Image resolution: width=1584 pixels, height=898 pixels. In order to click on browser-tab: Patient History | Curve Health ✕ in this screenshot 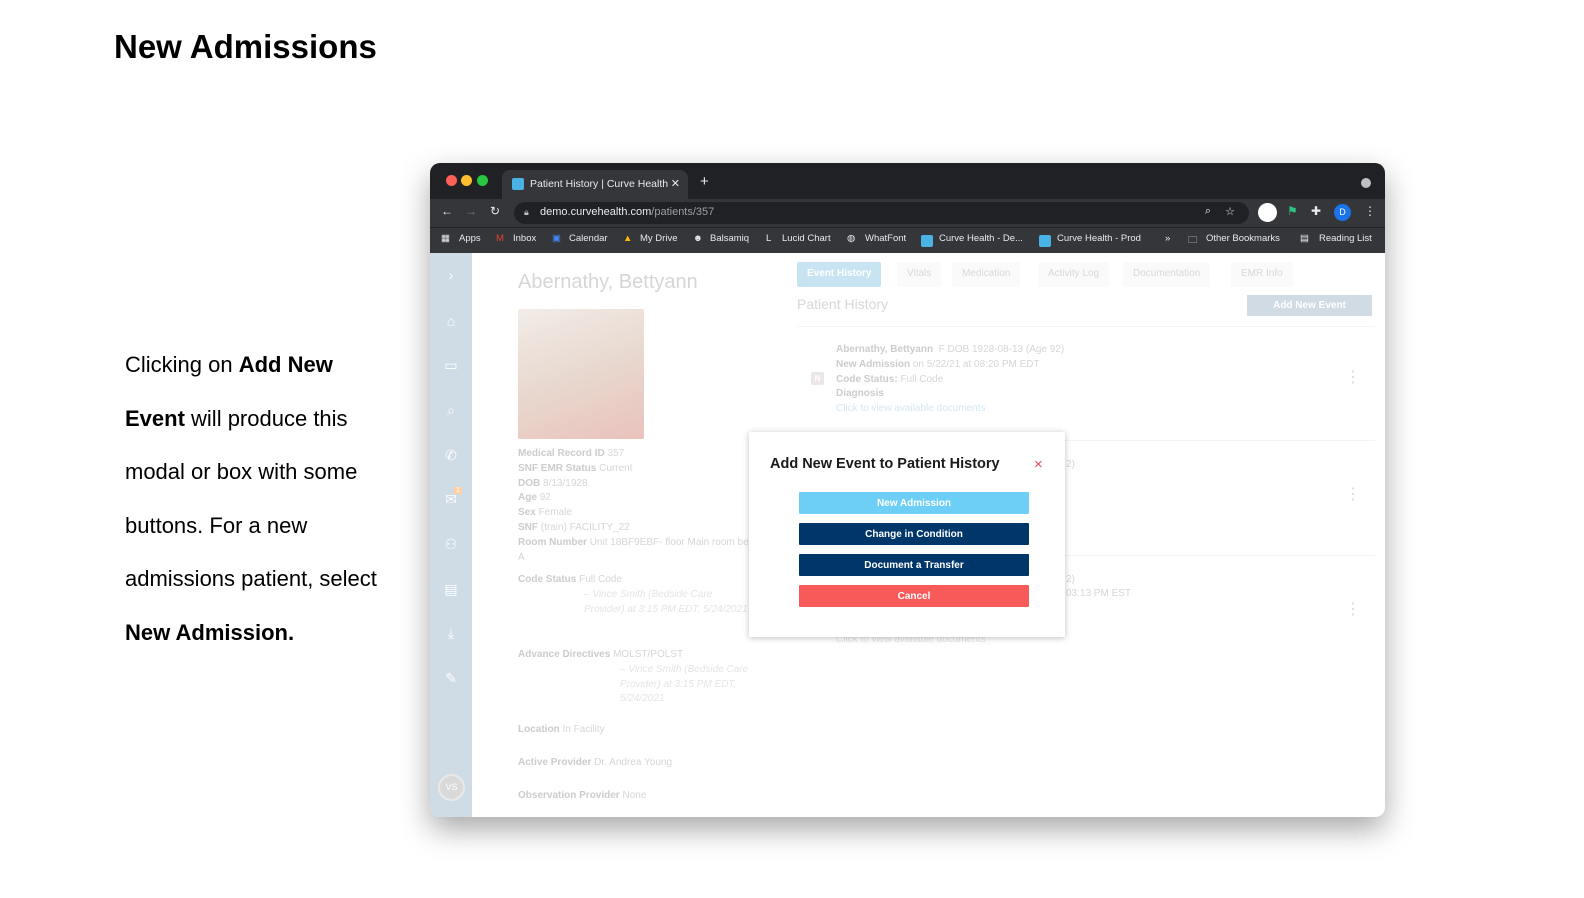, I will do `click(595, 184)`.